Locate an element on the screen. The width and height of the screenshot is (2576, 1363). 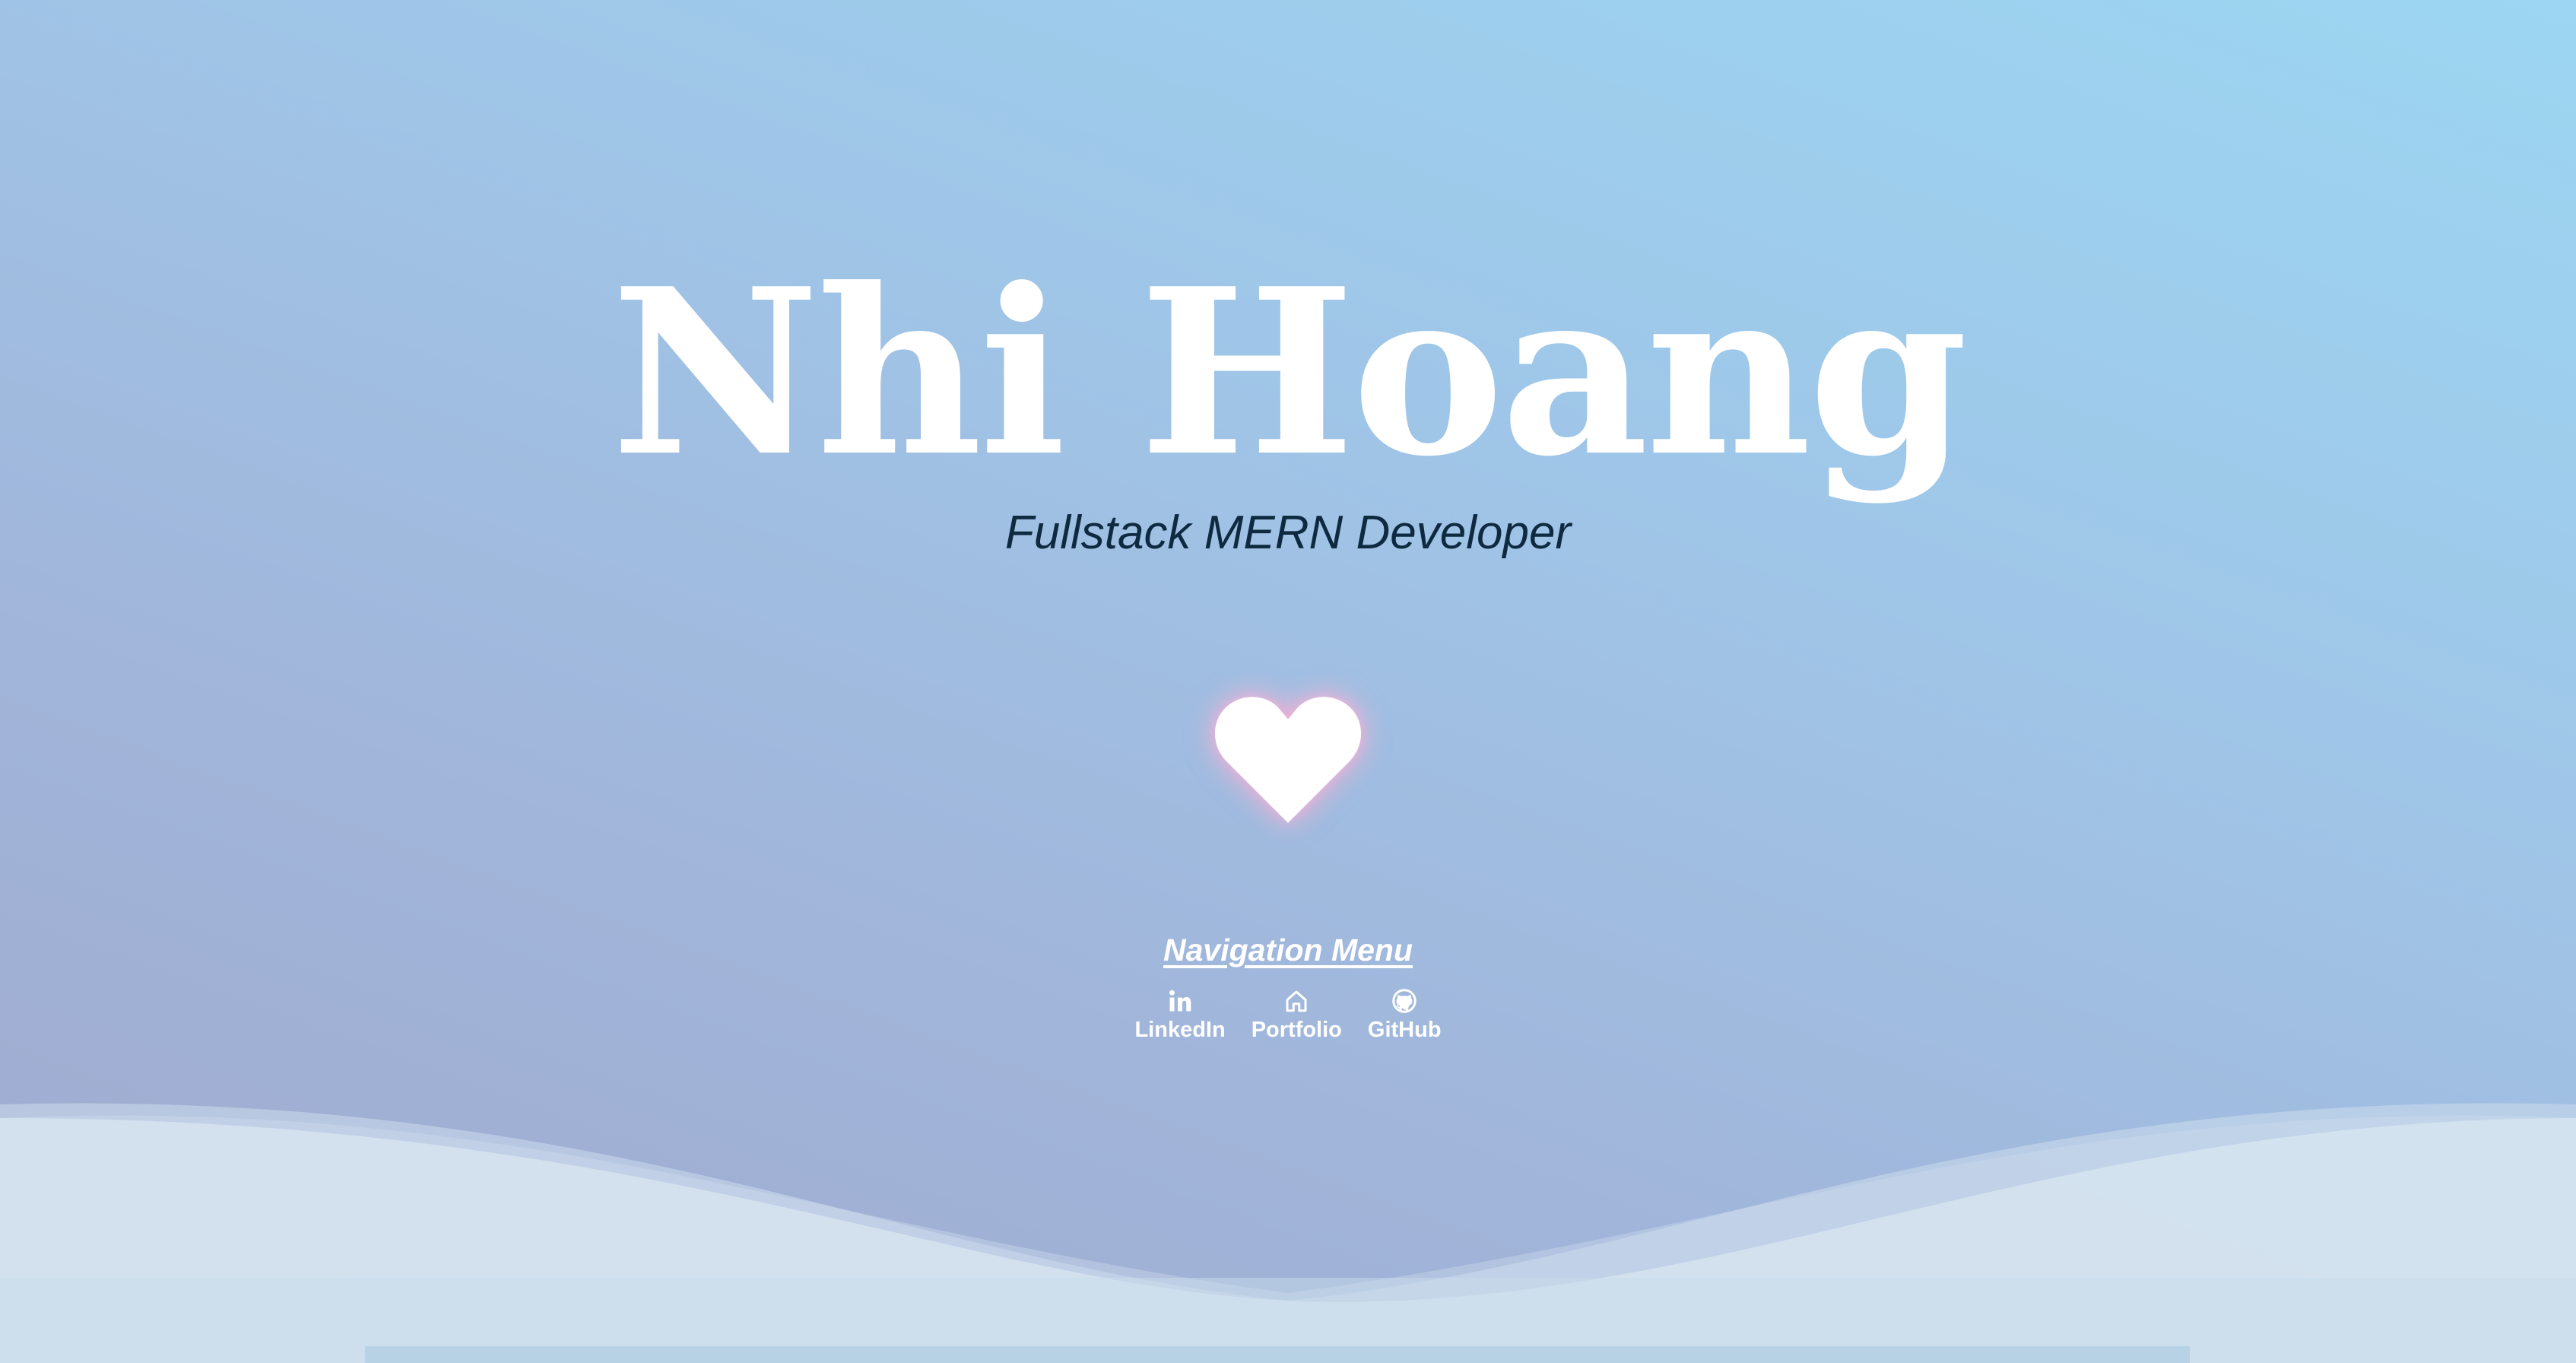
navigation-menu: LinkedIn Portfolio GitHub is located at coordinates (1288, 1014).